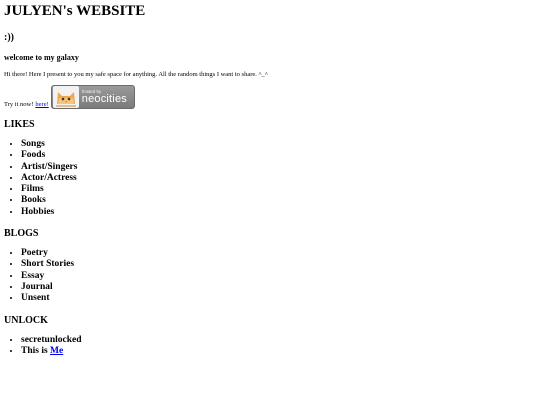 This screenshot has height=405, width=540. Describe the element at coordinates (280, 253) in the screenshot. I see `blogs-item-poetry: Poetry` at that location.